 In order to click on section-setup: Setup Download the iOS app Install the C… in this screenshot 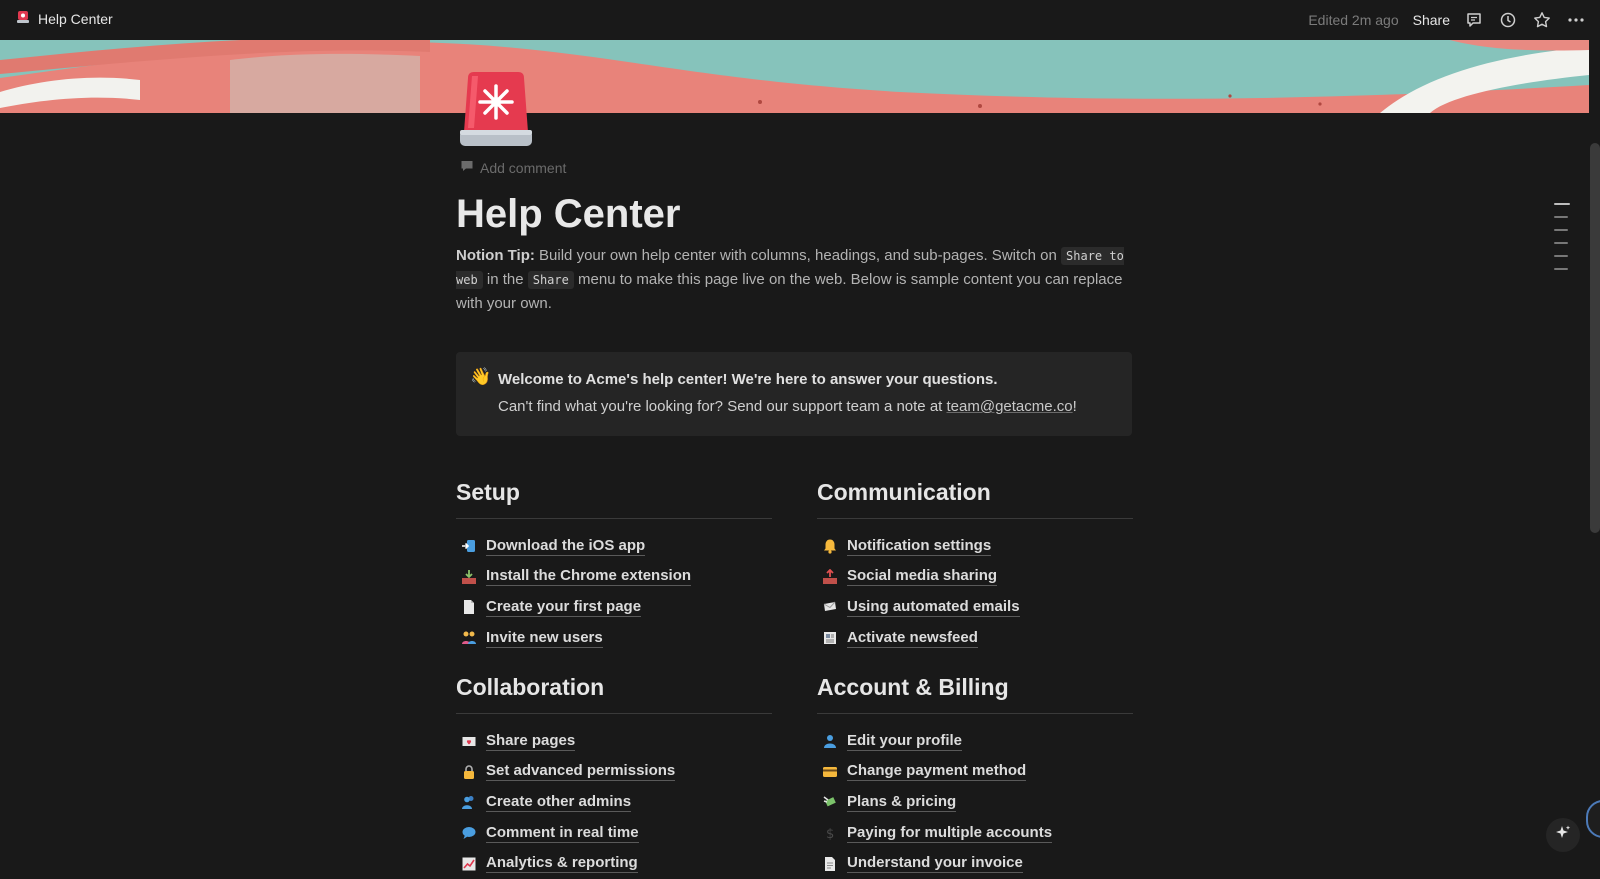, I will do `click(614, 565)`.